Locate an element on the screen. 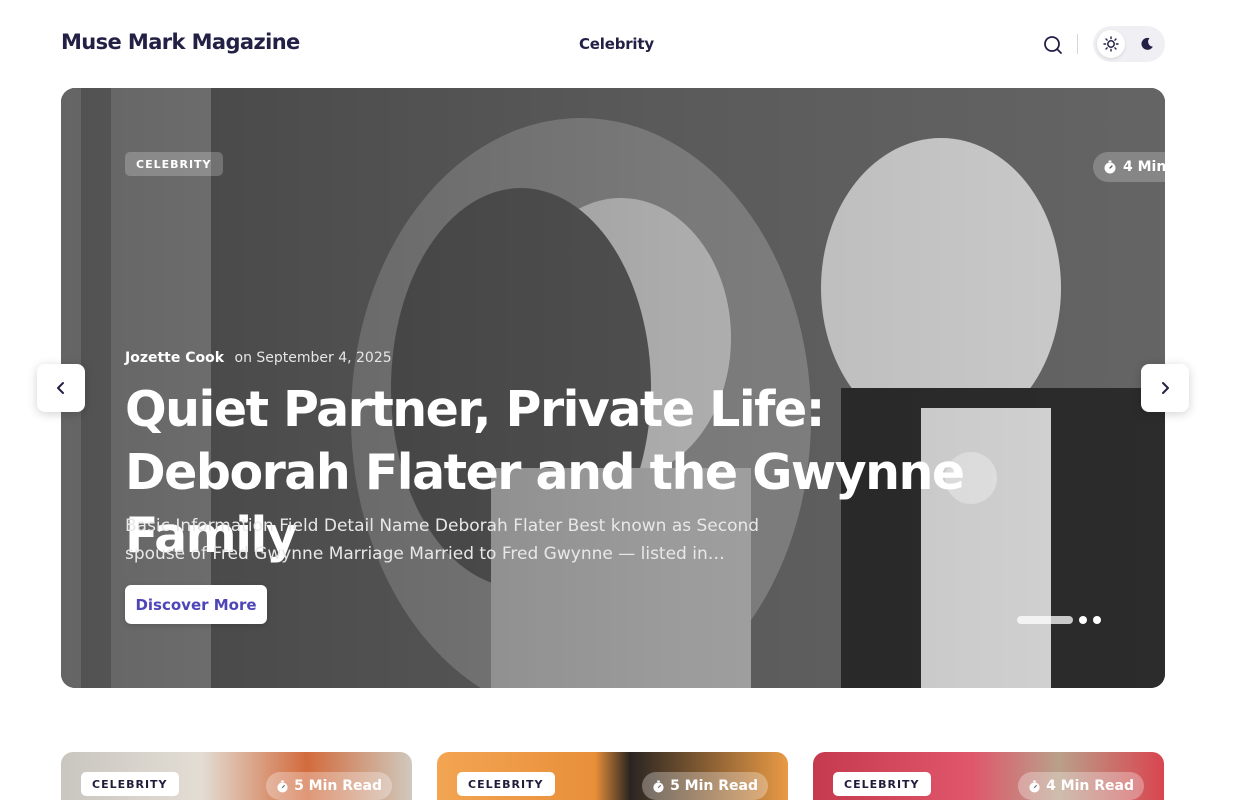 The width and height of the screenshot is (1240, 800). card-read-time: 4 Min Read is located at coordinates (1081, 786).